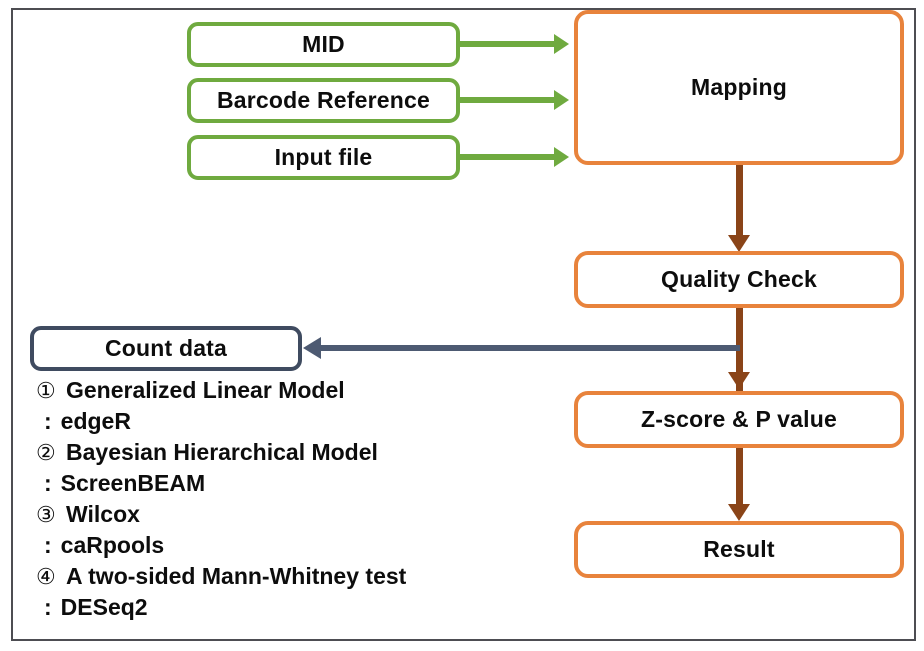  Describe the element at coordinates (296, 545) in the screenshot. I see `list-item: : caRpools` at that location.